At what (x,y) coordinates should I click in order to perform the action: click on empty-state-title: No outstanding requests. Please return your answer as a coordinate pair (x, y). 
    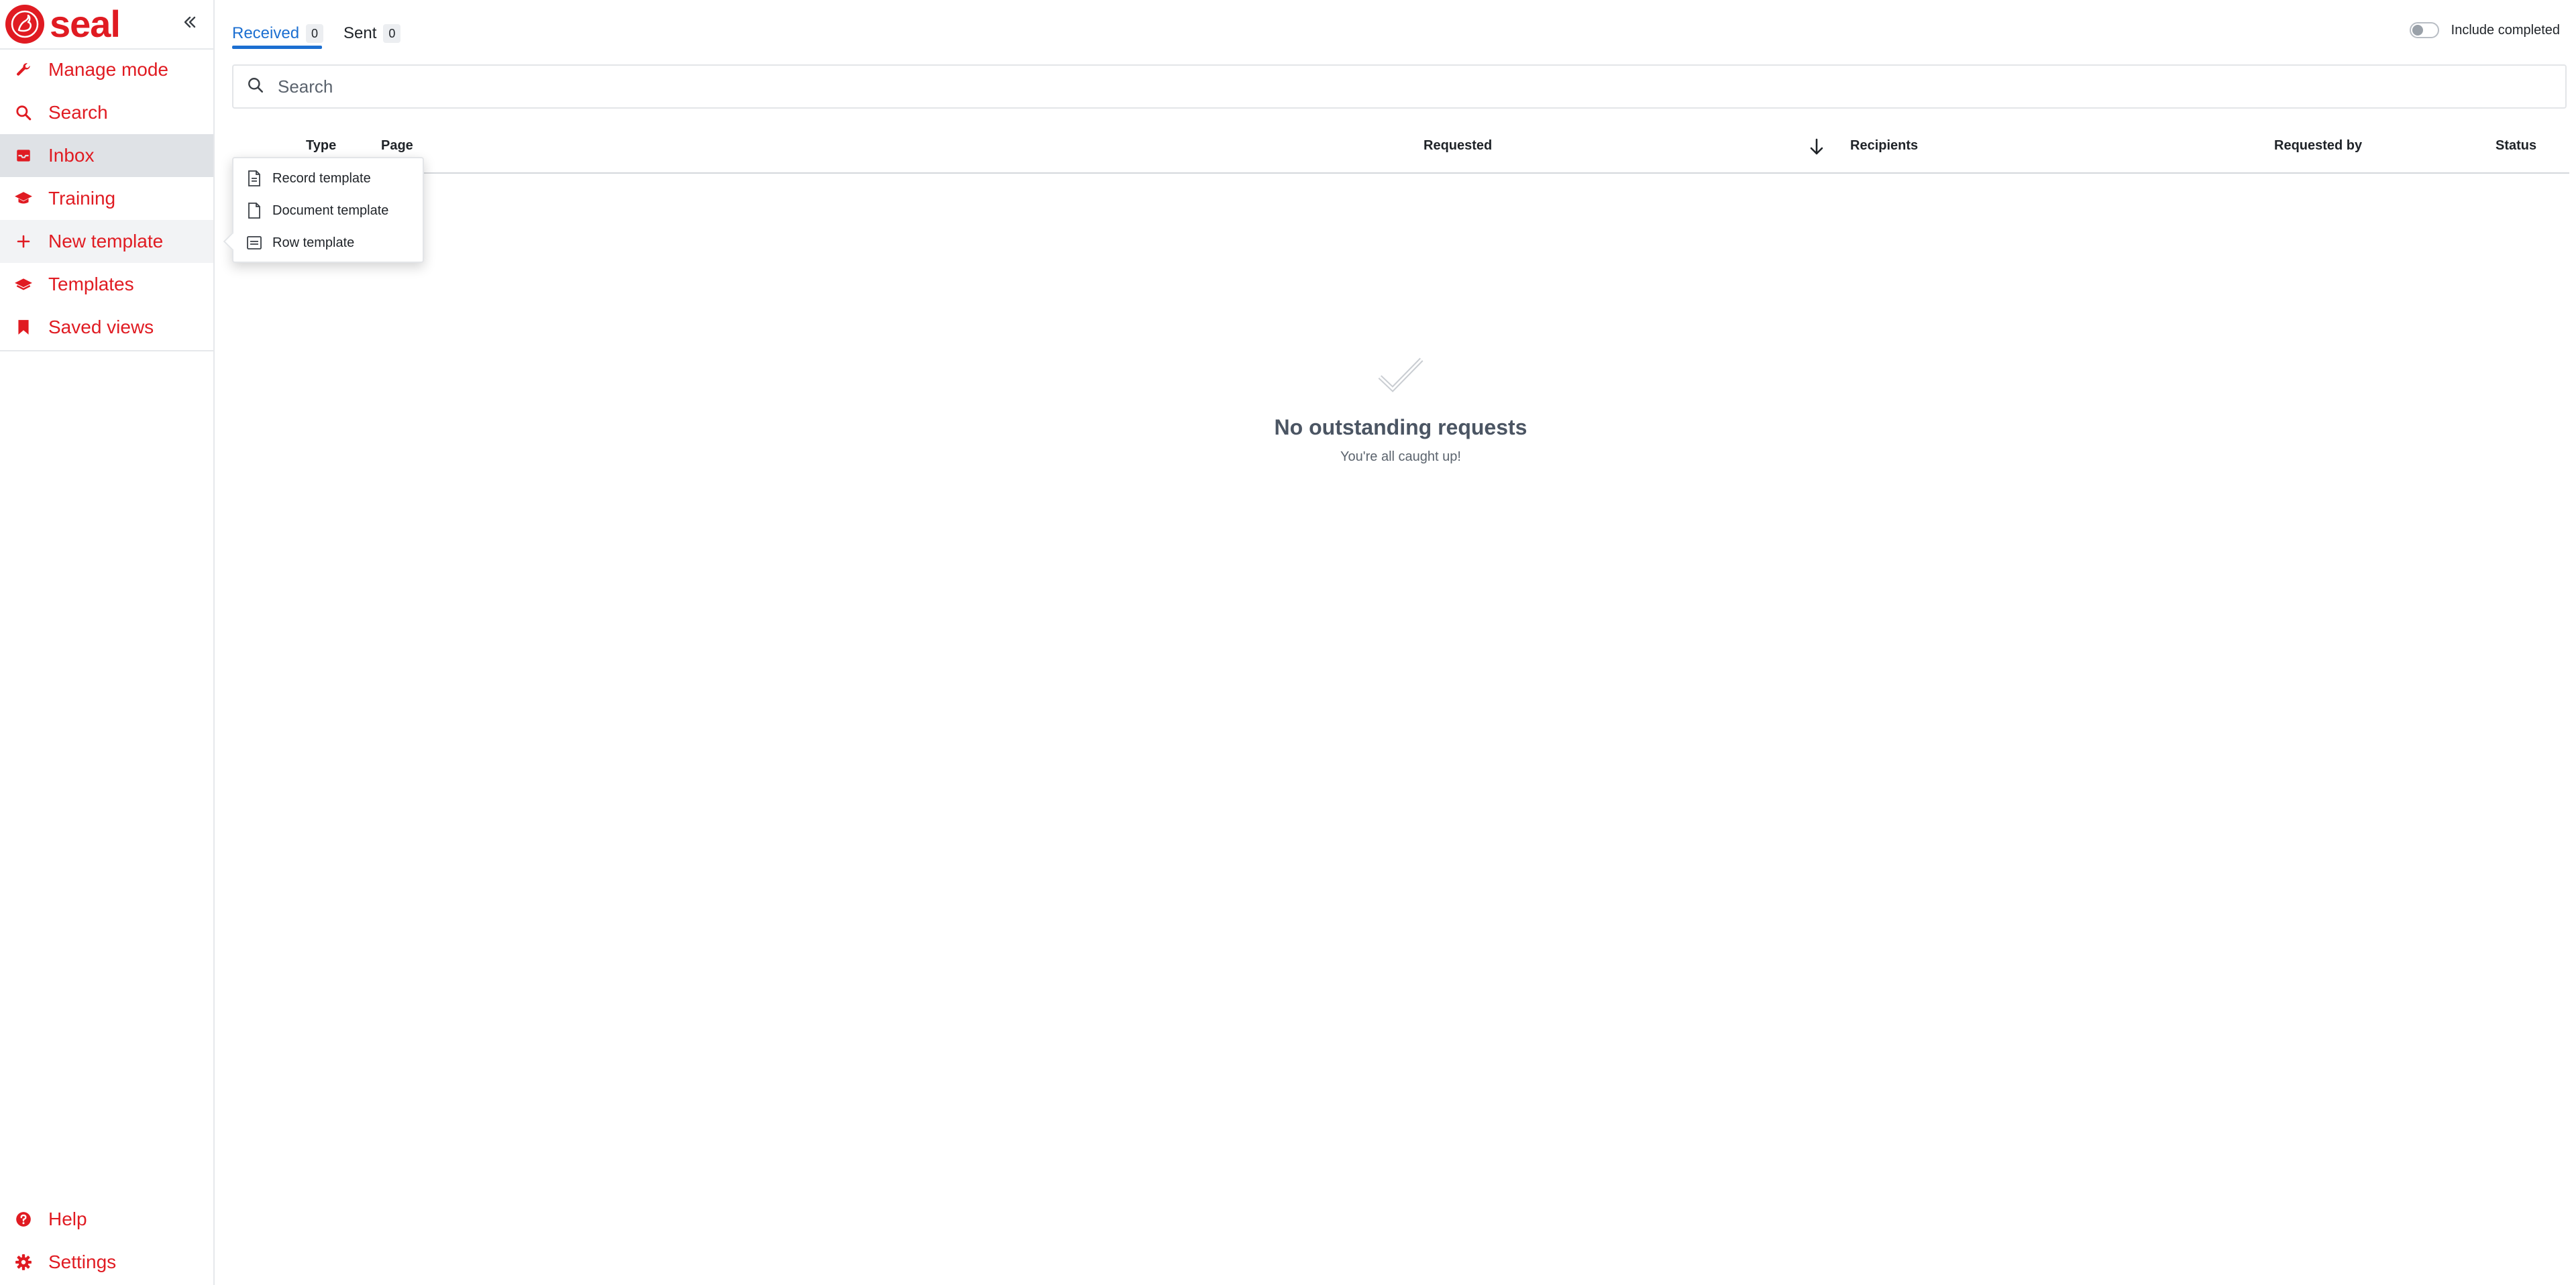
    Looking at the image, I should click on (1400, 427).